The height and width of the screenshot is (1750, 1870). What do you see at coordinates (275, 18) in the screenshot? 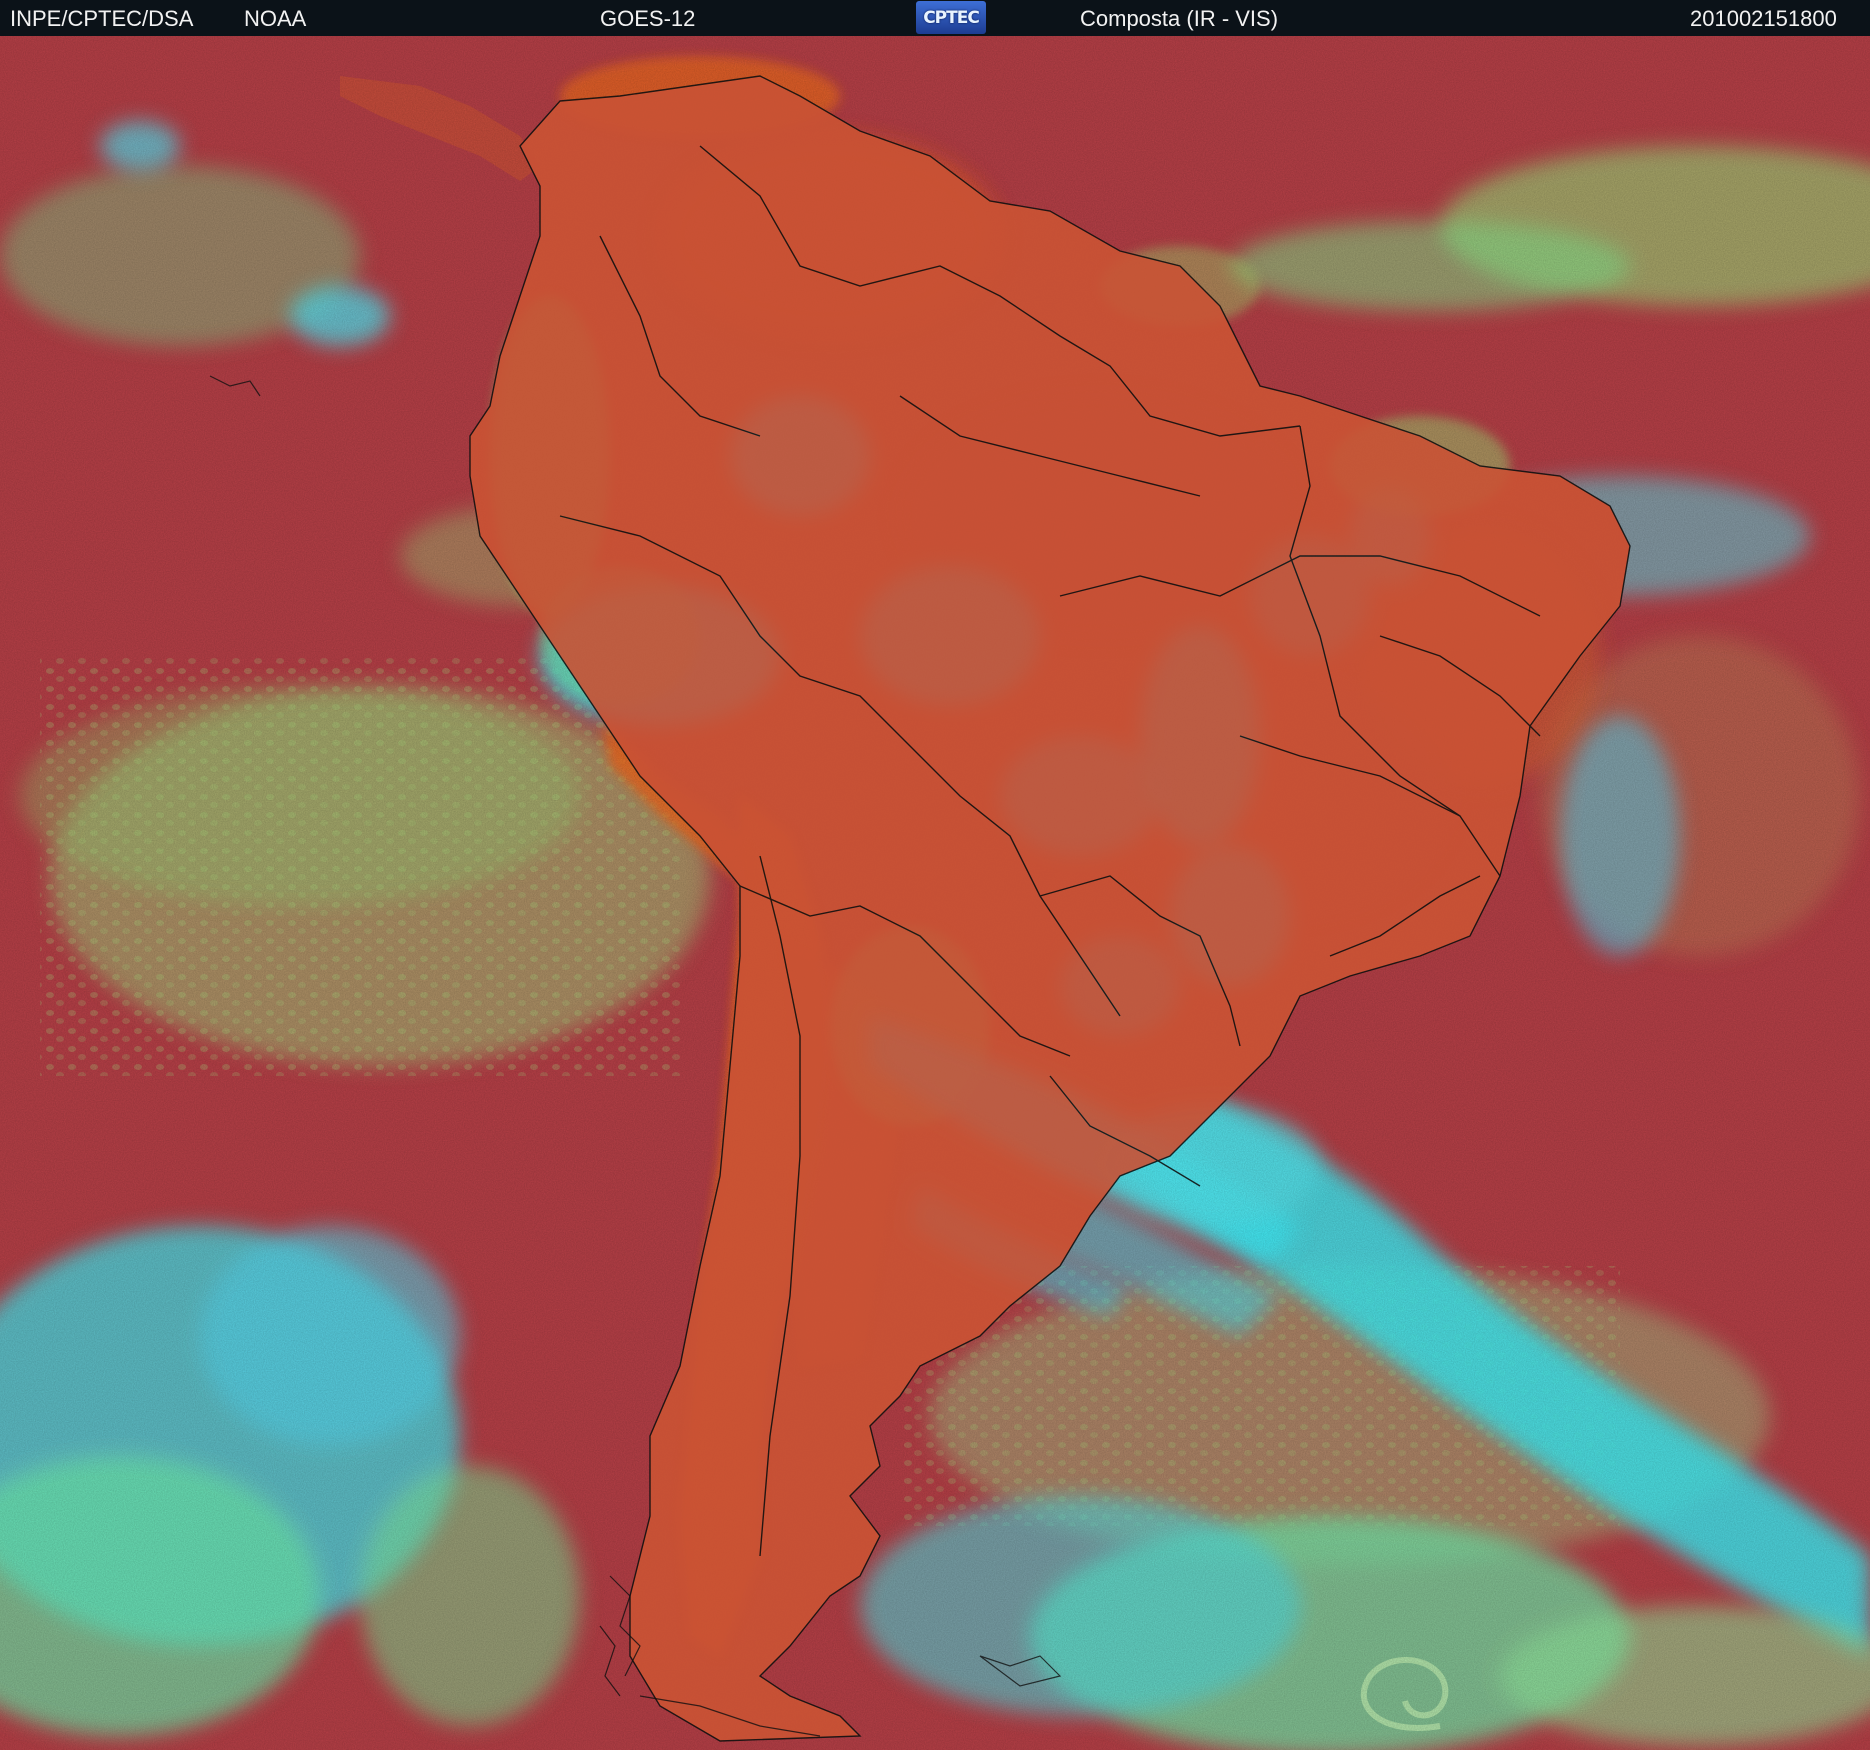
I see `agency-label: NOAA` at bounding box center [275, 18].